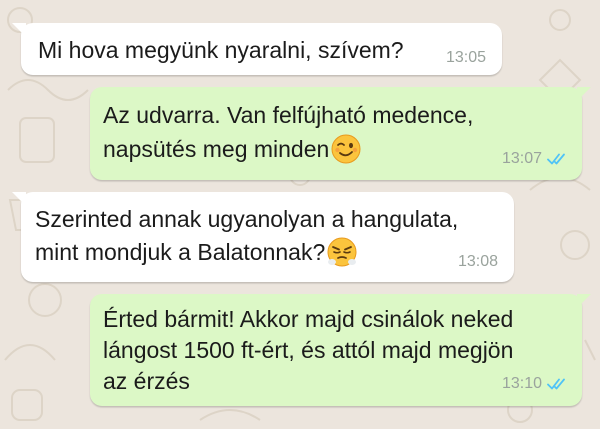 This screenshot has width=600, height=429. I want to click on face-with-steam-from-nose-emoji, so click(342, 252).